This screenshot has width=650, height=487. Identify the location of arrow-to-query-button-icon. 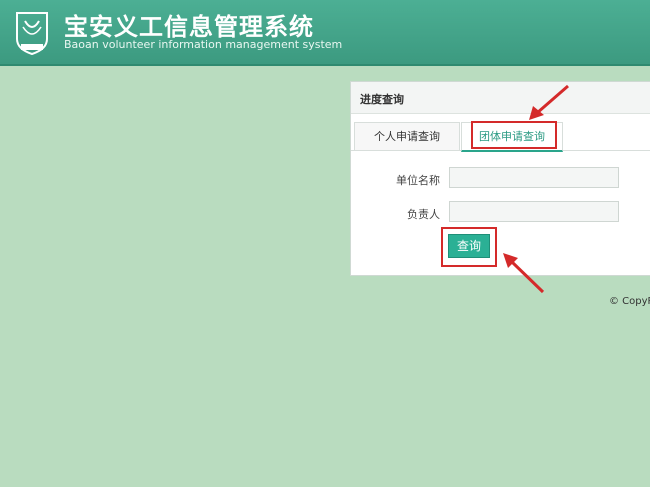
(524, 273).